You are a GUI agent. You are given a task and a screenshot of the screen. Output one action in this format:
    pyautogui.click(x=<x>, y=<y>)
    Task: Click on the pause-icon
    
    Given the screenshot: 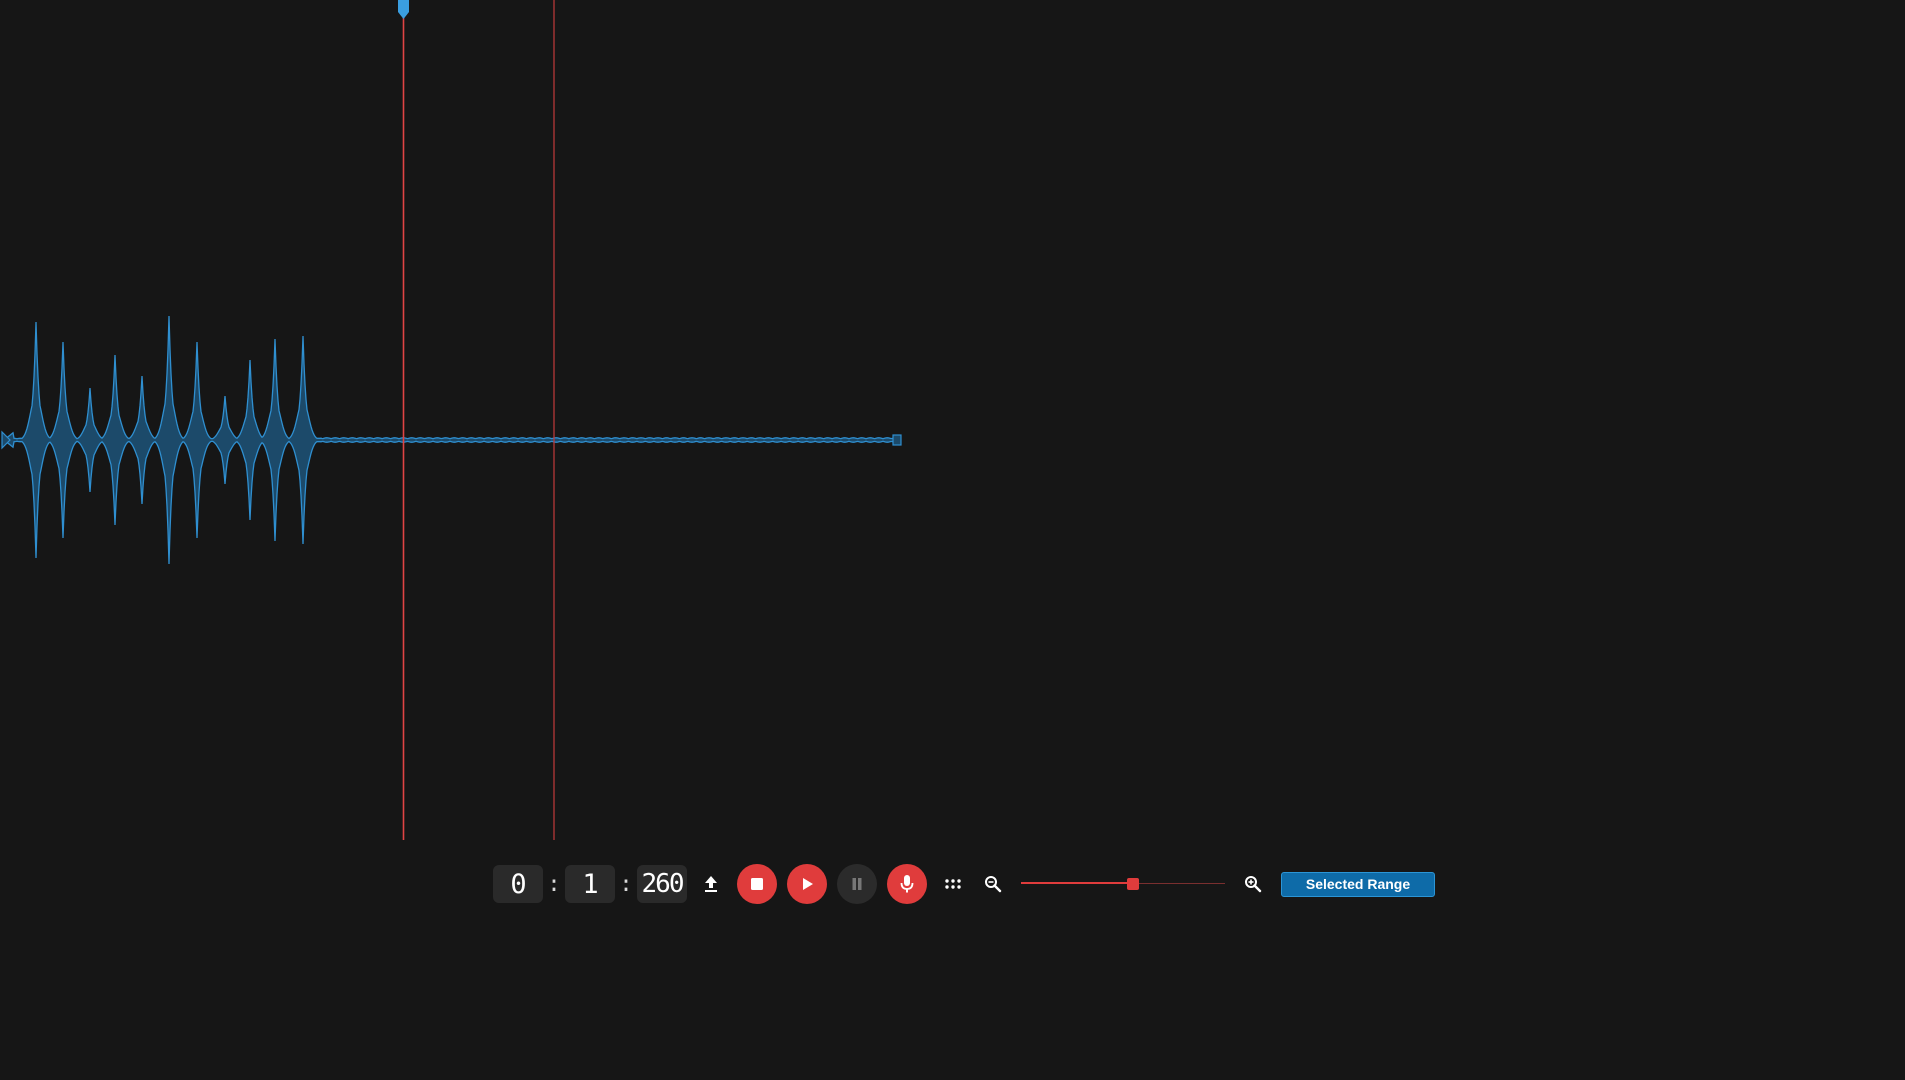 What is the action you would take?
    pyautogui.click(x=857, y=884)
    